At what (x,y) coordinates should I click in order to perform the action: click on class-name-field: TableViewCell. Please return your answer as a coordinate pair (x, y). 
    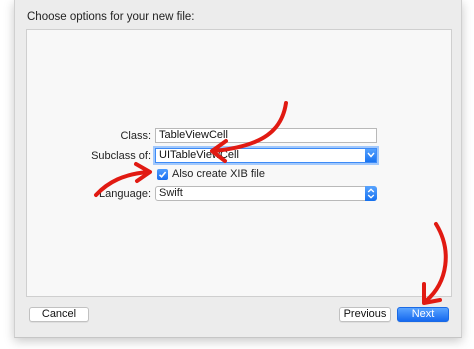
    Looking at the image, I should click on (266, 135).